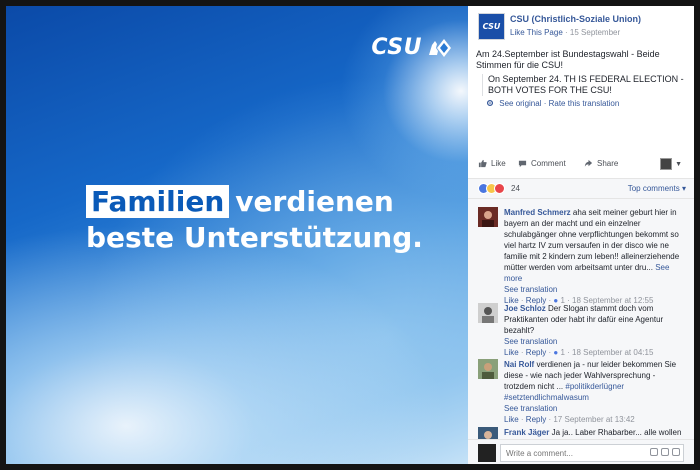 Image resolution: width=700 pixels, height=470 pixels. Describe the element at coordinates (616, 432) in the screenshot. I see `comment-text: Ja ja.. Laber Rhabarber... alle wollen` at that location.